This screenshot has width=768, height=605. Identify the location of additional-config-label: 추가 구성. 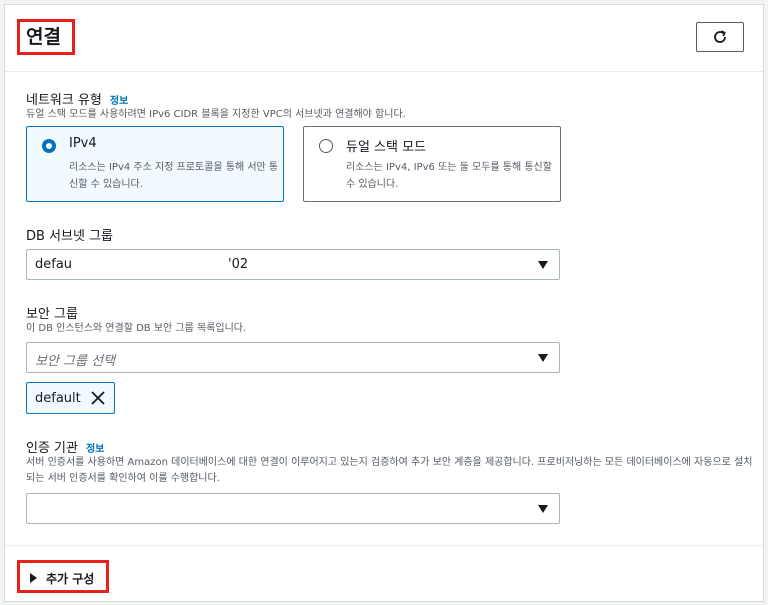
(70, 579).